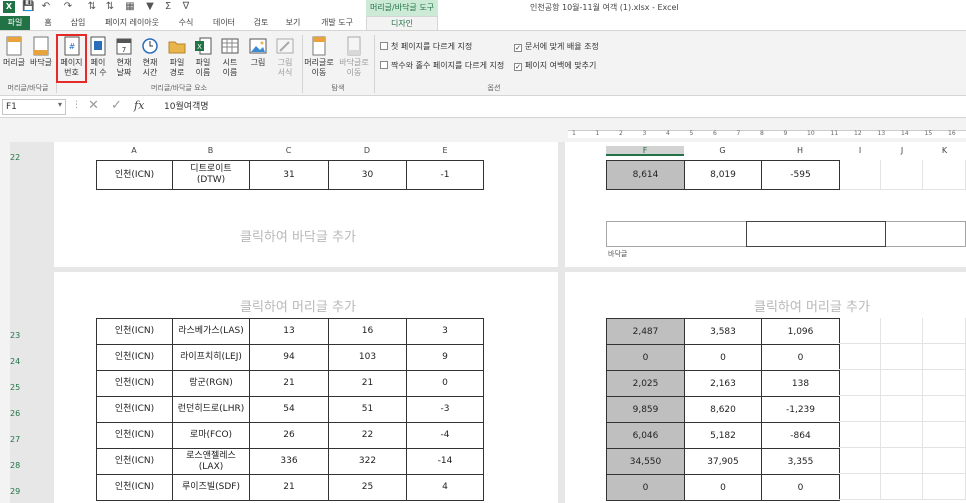 Image resolution: width=966 pixels, height=503 pixels. I want to click on table-cell: 2,025, so click(645, 383).